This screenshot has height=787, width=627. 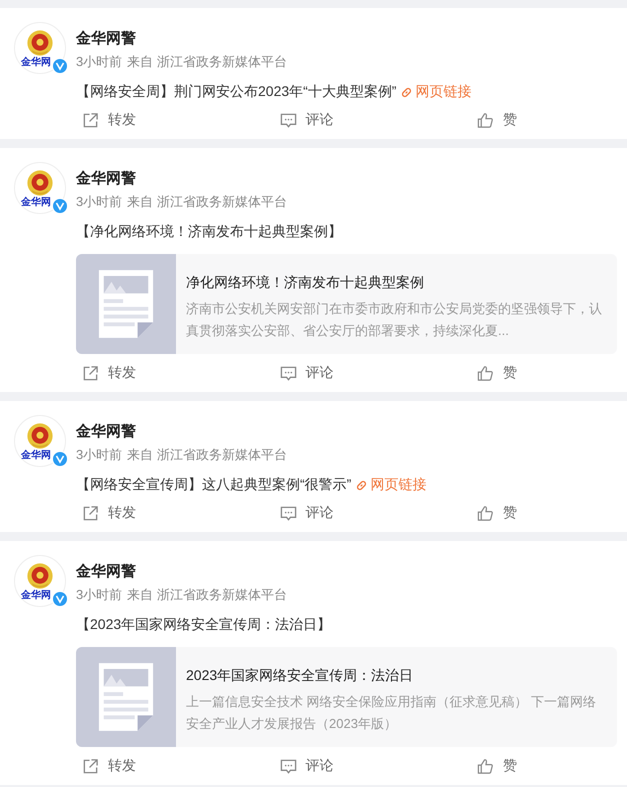 I want to click on link-preview-card: 2023年国家网络安全宣传周：法治日 上一篇信息安全技术 网络安全保险应用指南（征求意见稿） 下一篇网络安全产业人才发展报告（2023年版）, so click(x=346, y=697).